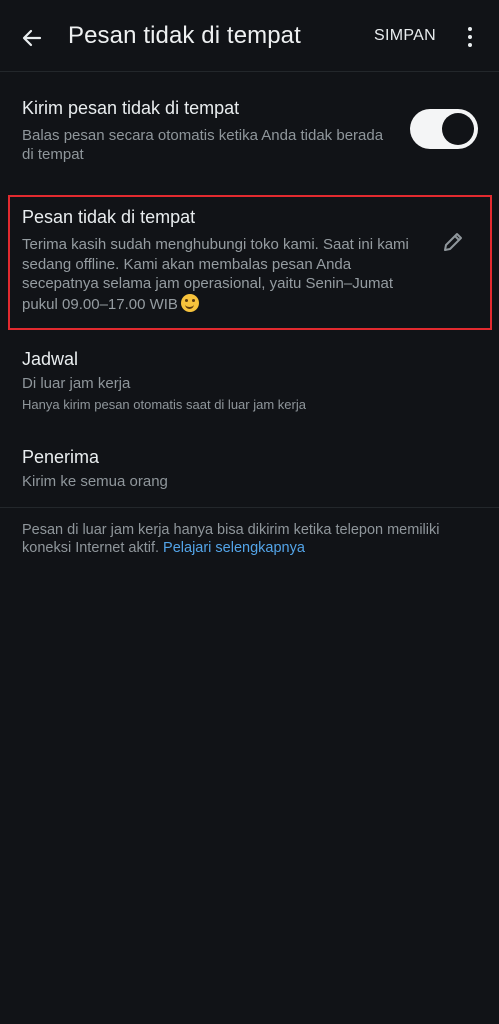  Describe the element at coordinates (249, 507) in the screenshot. I see `divider` at that location.